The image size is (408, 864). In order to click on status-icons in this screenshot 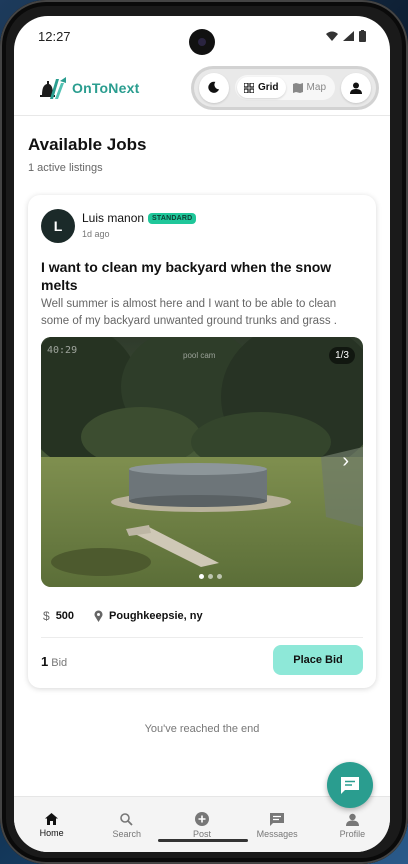, I will do `click(346, 36)`.